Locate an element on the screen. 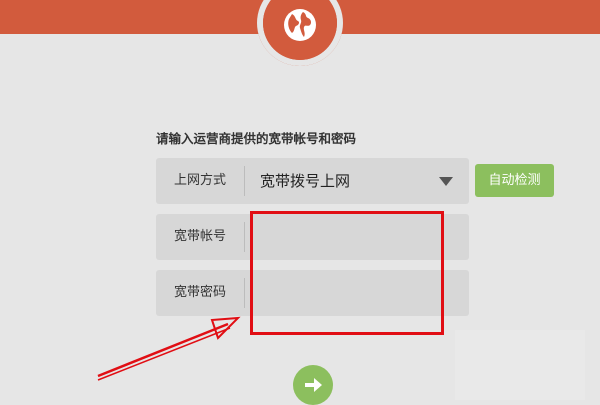  account-input is located at coordinates (358, 238).